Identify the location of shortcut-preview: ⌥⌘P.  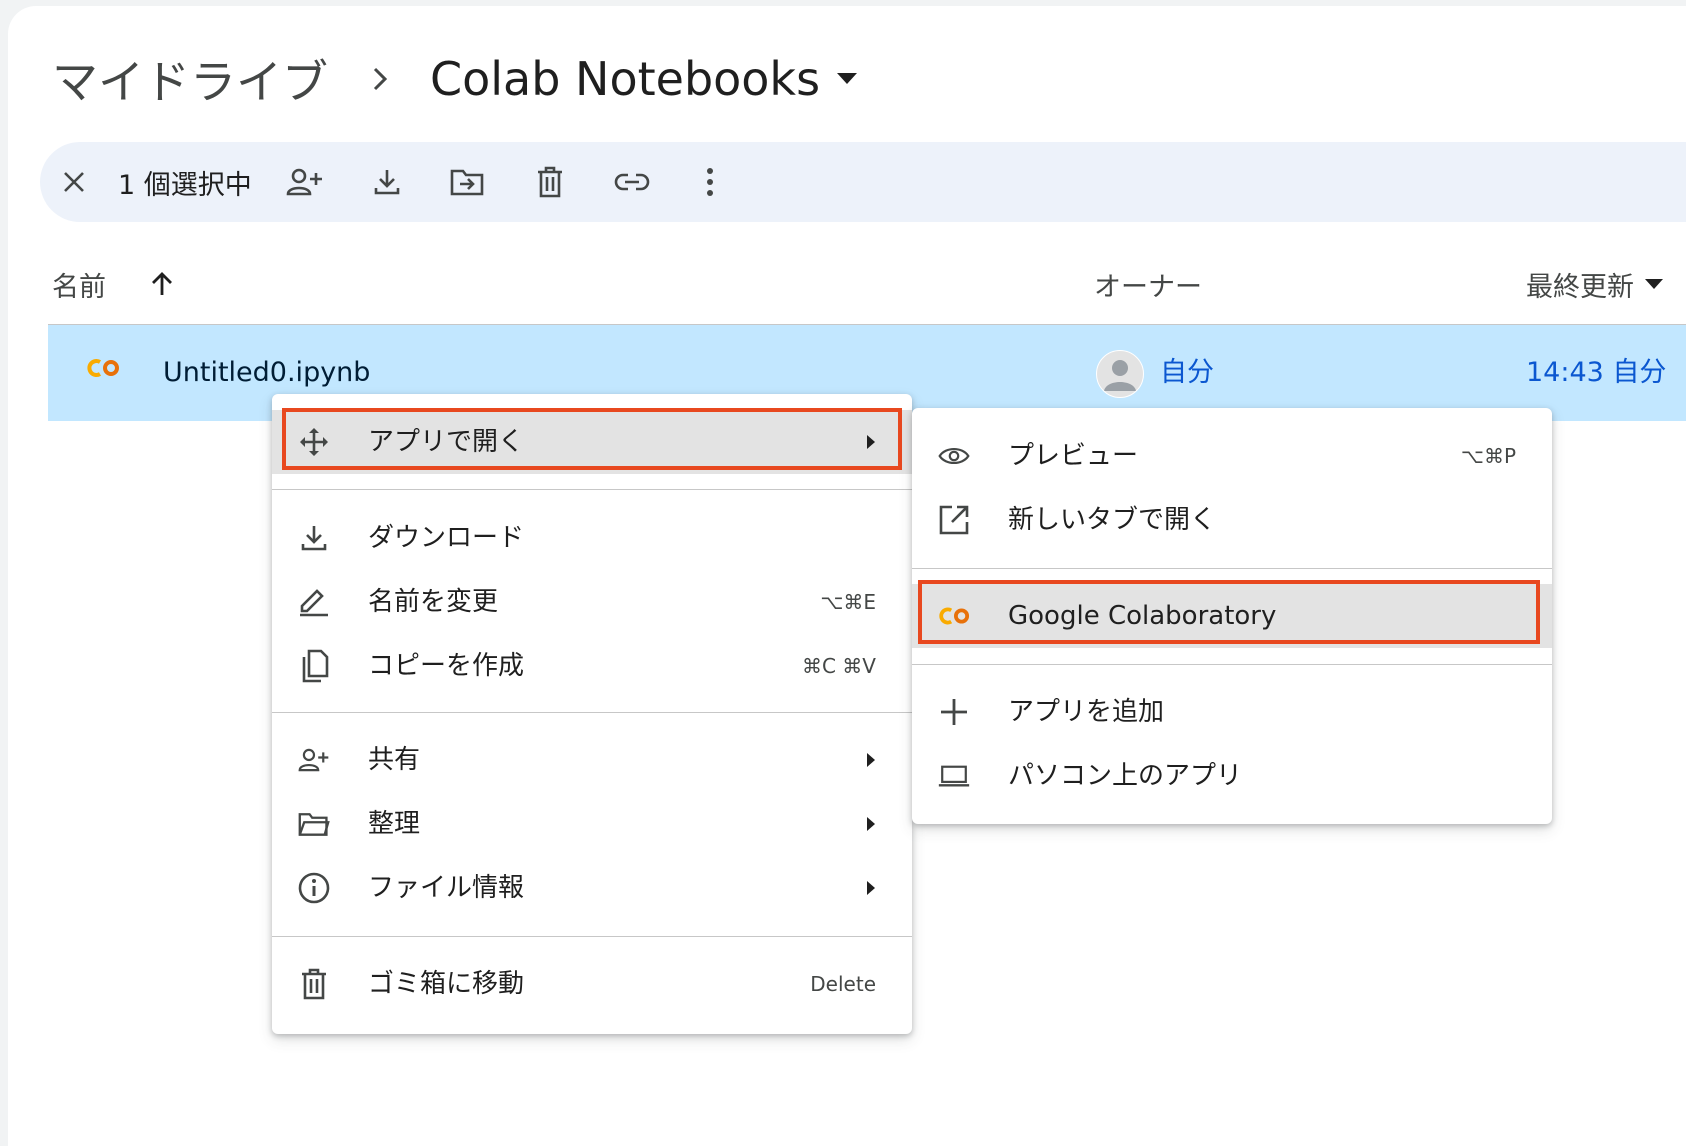
(1488, 456).